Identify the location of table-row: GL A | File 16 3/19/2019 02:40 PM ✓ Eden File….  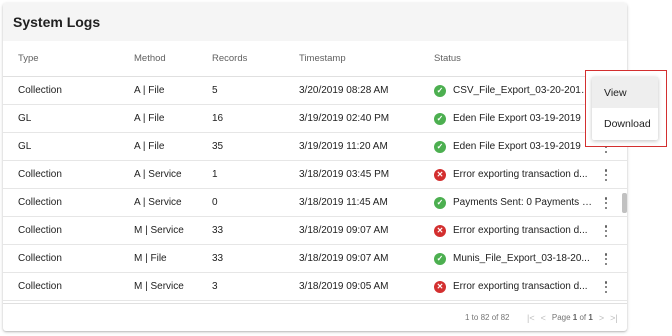
(315, 119).